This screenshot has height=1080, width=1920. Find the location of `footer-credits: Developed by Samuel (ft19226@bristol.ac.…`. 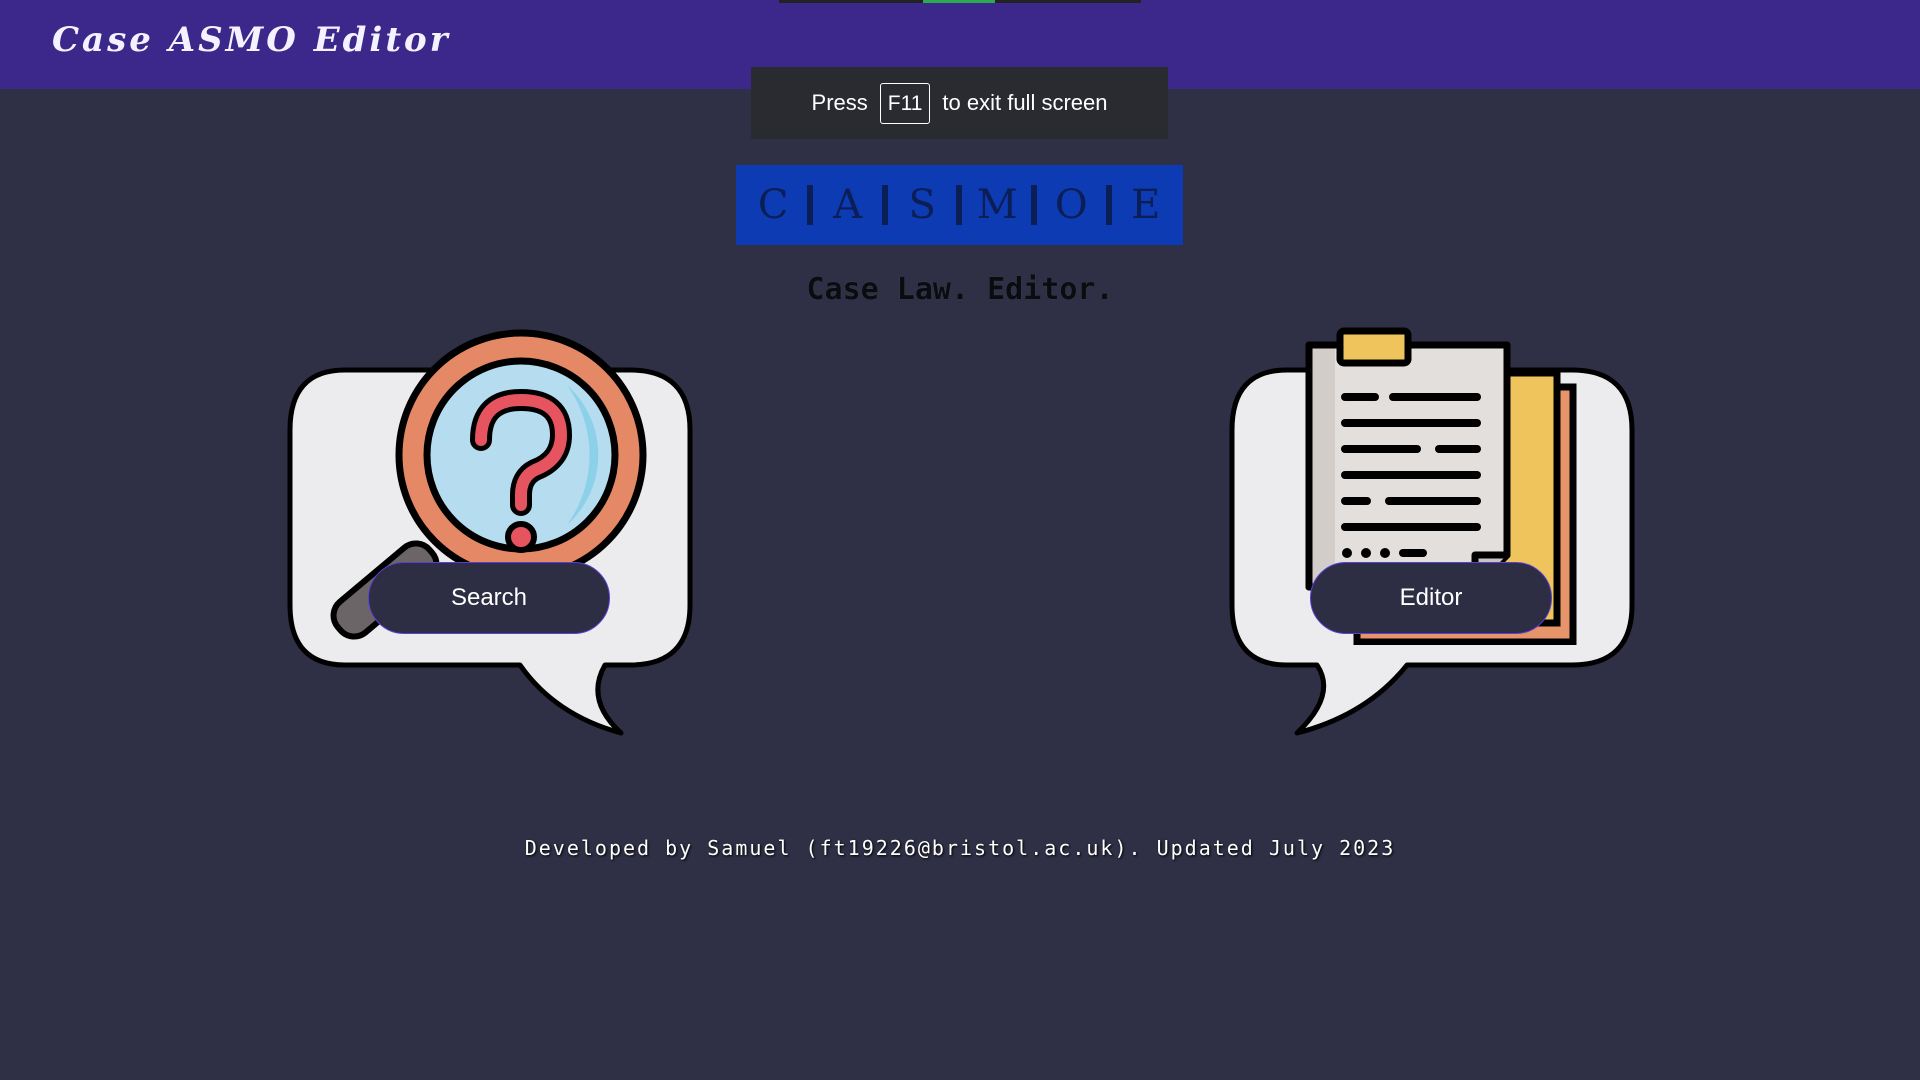

footer-credits: Developed by Samuel (ft19226@bristol.ac.… is located at coordinates (960, 848).